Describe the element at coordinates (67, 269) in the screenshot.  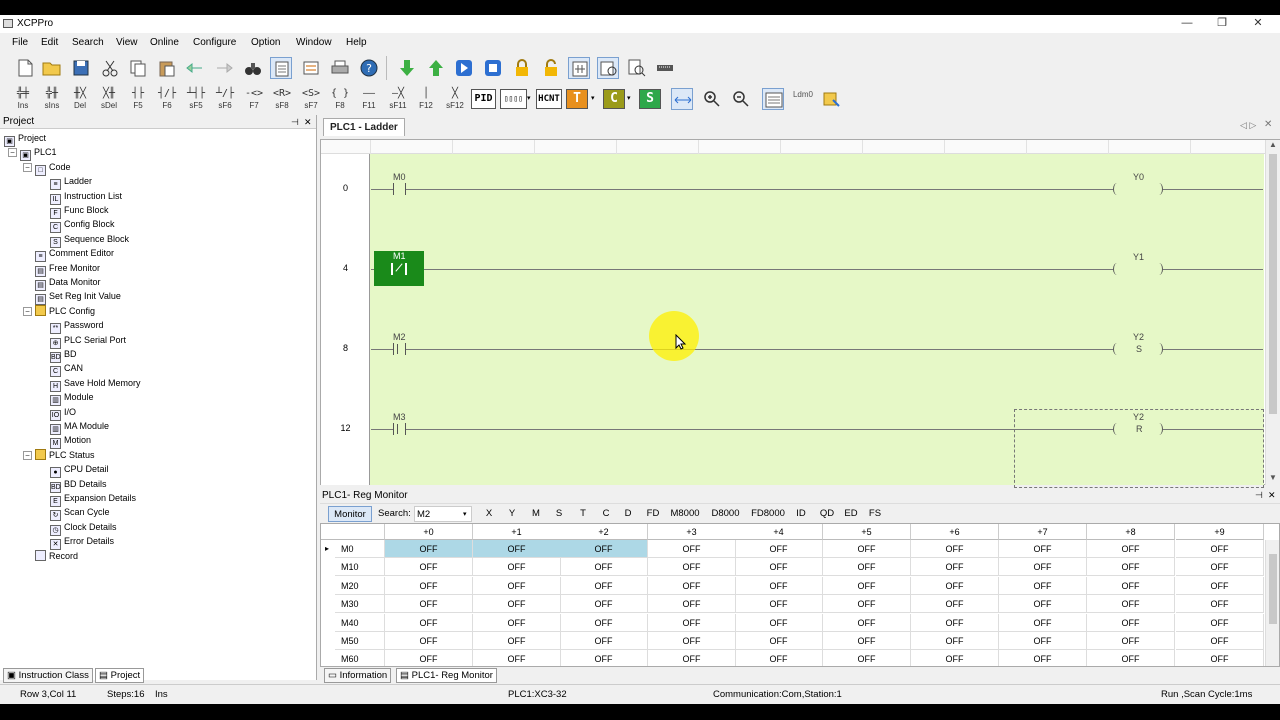
I see `tree-free-monitor: ▤ Free Monitor` at that location.